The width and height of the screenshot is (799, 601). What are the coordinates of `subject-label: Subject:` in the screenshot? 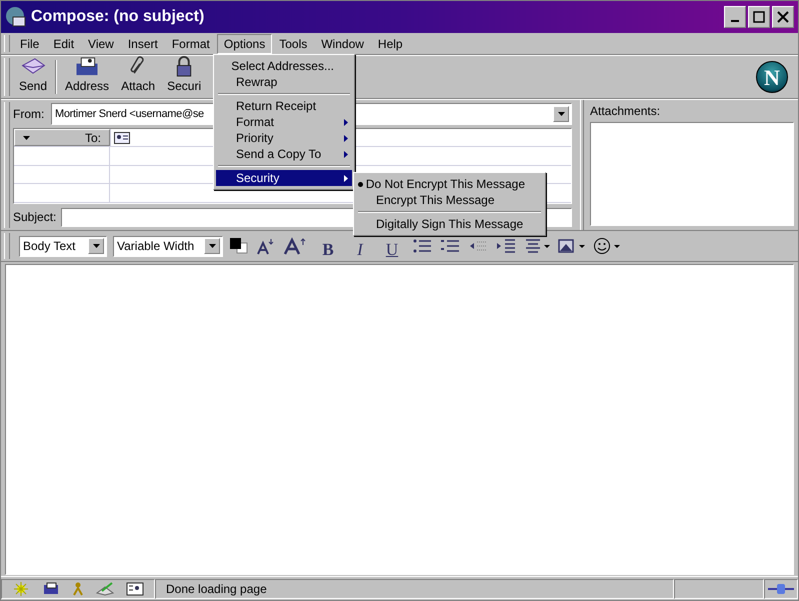 It's located at (35, 217).